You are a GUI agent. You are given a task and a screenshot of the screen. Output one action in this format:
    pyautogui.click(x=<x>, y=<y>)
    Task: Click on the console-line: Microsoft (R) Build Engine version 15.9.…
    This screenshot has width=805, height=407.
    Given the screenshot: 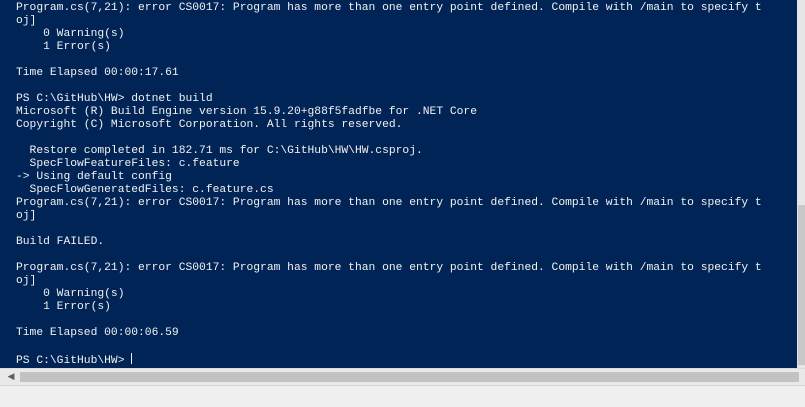 What is the action you would take?
    pyautogui.click(x=246, y=112)
    